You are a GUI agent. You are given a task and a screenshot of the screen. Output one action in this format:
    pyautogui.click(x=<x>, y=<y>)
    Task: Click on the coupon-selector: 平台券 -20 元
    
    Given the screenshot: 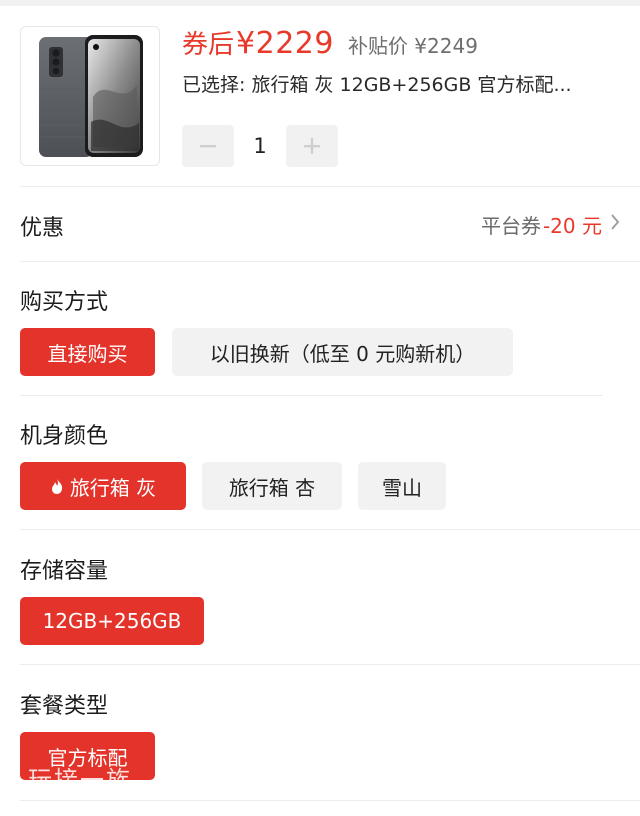 What is the action you would take?
    pyautogui.click(x=550, y=224)
    